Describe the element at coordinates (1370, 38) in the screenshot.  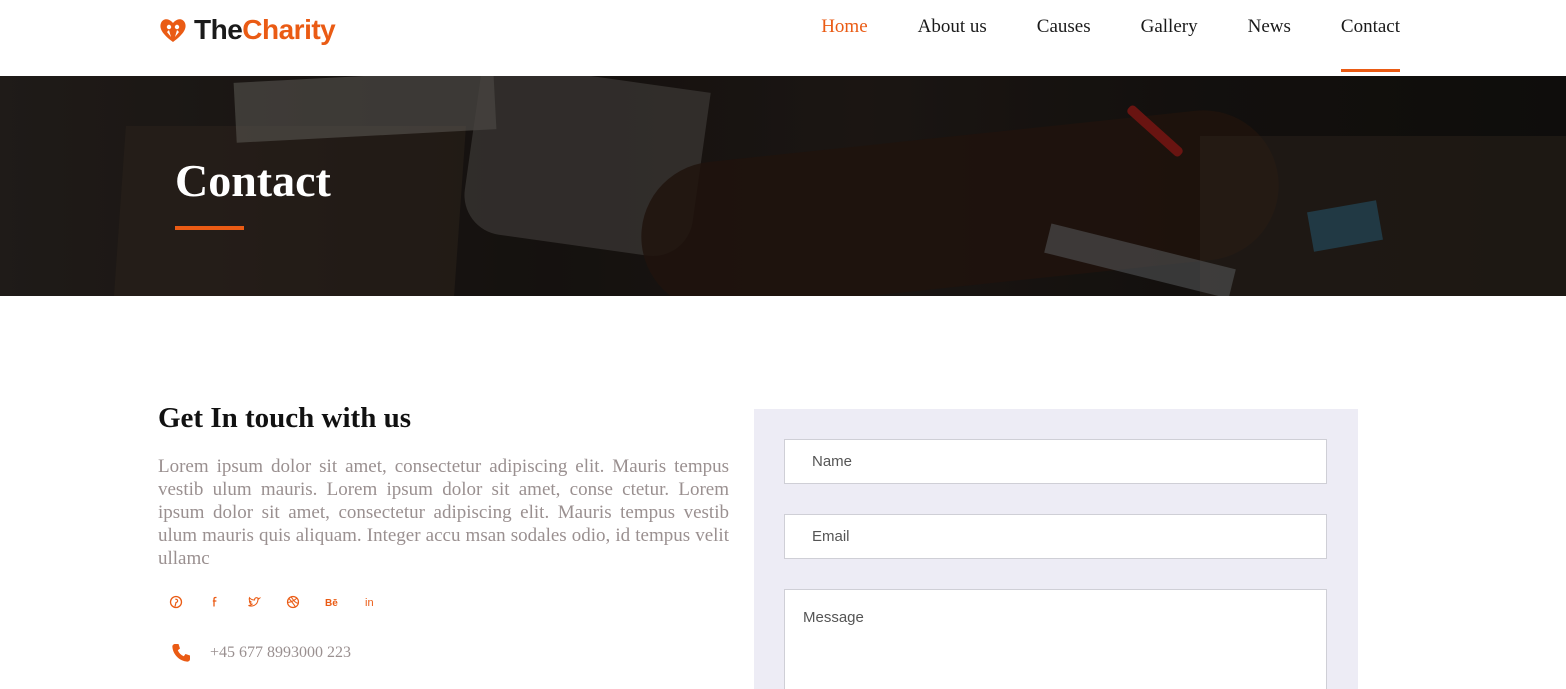
I see `nav-contact: Contact` at that location.